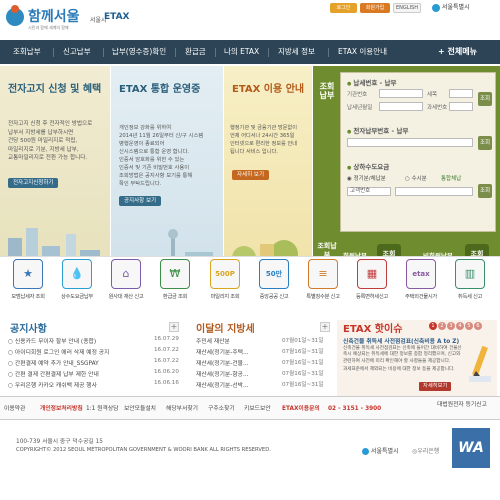  What do you see at coordinates (274, 284) in the screenshot?
I see `quick-menu-item: 50만 중앙공공 신고` at bounding box center [274, 284].